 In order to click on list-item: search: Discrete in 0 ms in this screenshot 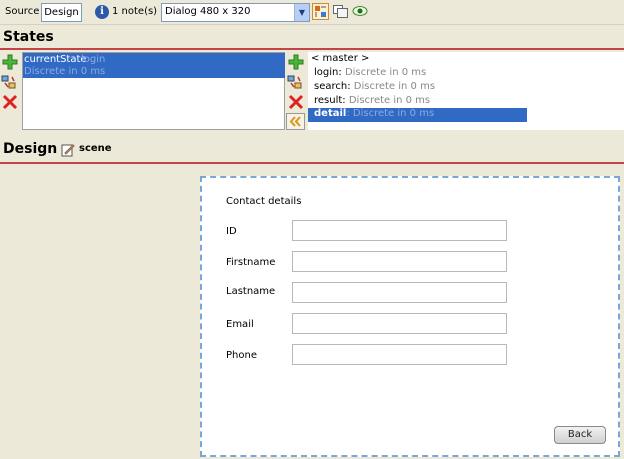, I will do `click(374, 87)`.